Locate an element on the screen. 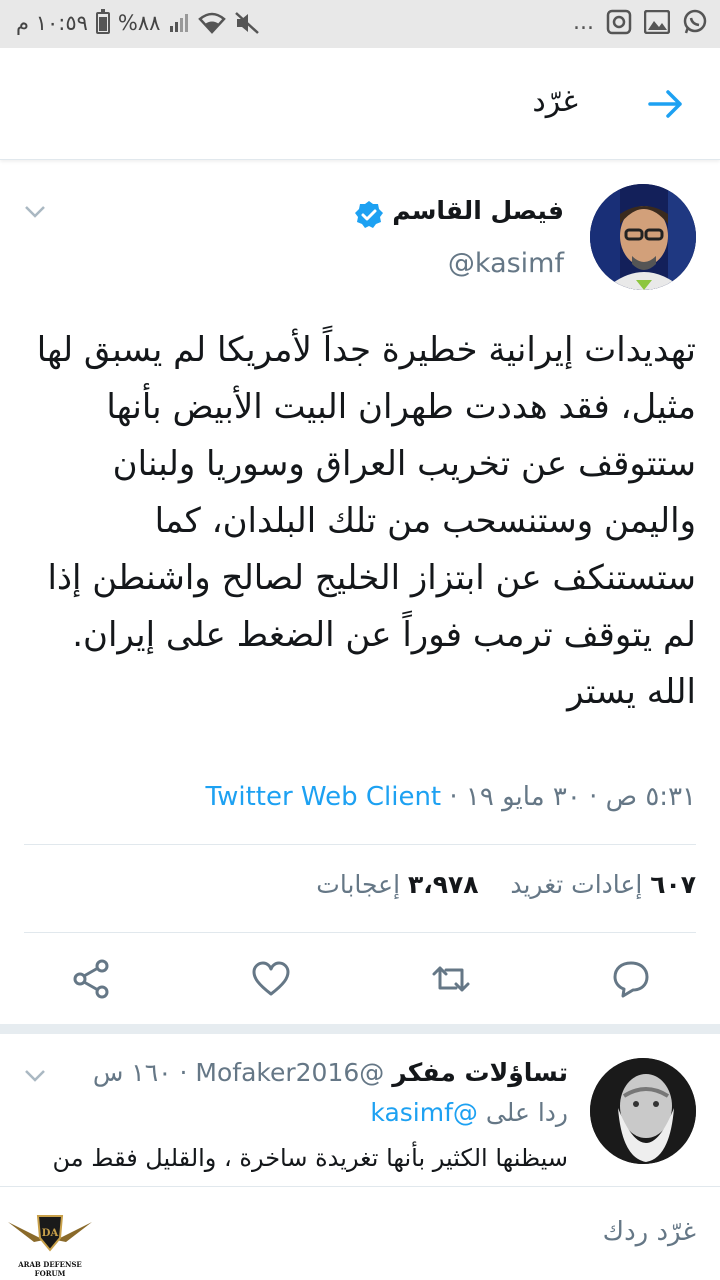  status-time: ١٠:٥٩ م is located at coordinates (52, 23).